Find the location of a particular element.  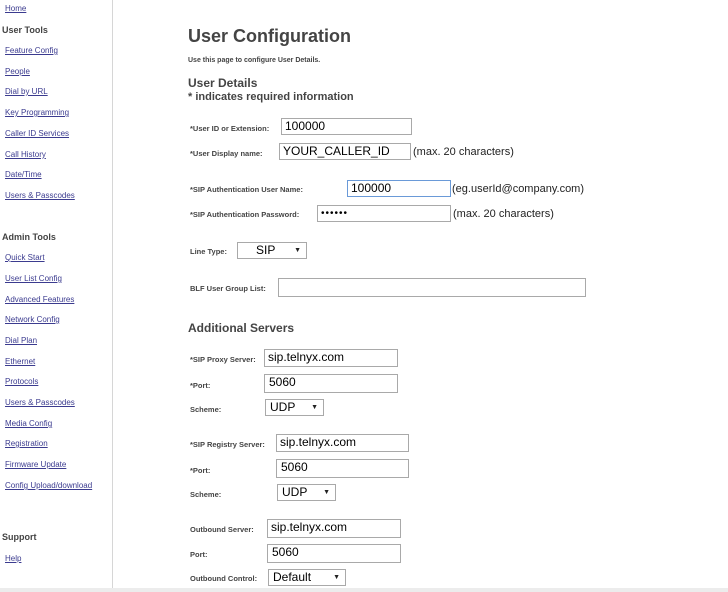

blf-label: BLF User Group List: is located at coordinates (228, 288).